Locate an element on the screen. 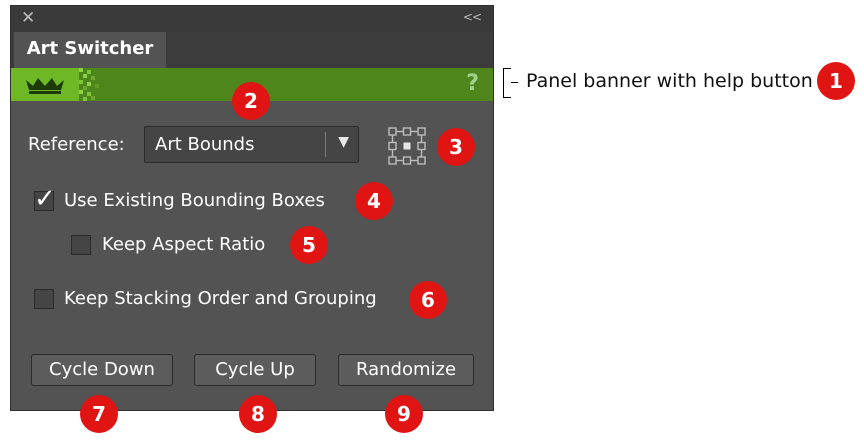  use-existing-bounding-boxes-checkbox: ✓ is located at coordinates (45, 199).